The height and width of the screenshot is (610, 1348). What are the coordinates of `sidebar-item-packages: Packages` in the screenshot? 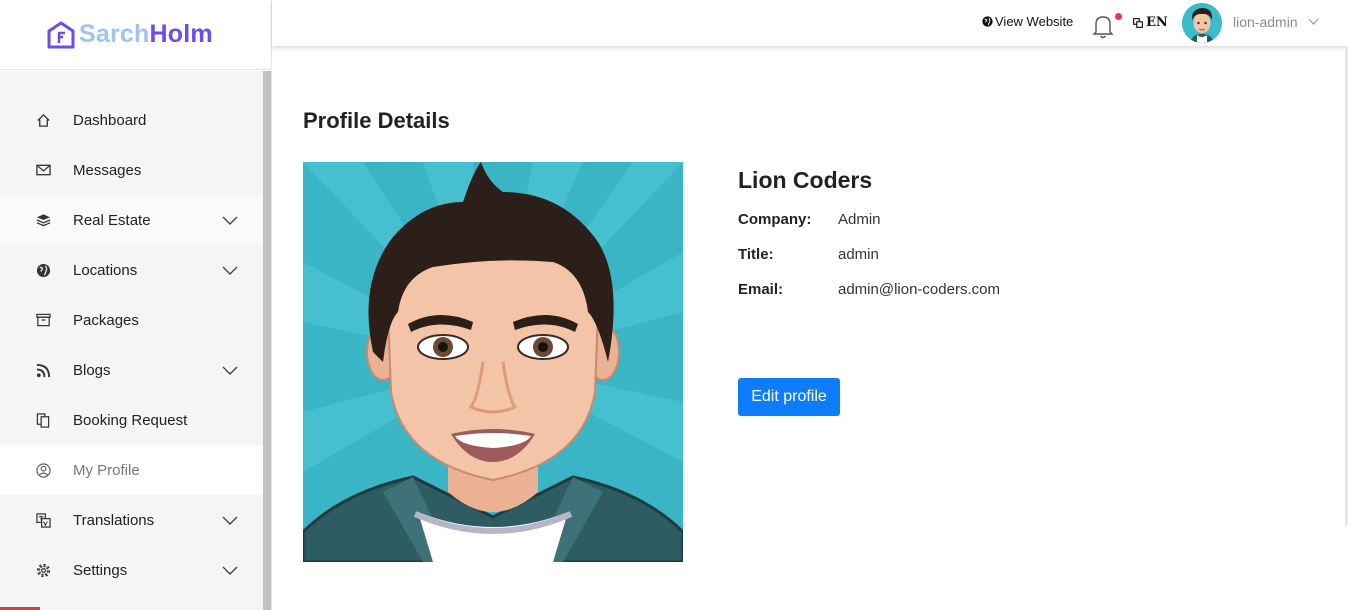 It's located at (132, 320).